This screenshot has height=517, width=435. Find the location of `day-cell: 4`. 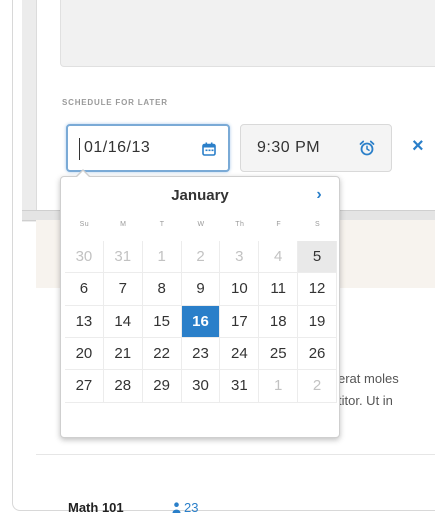

day-cell: 4 is located at coordinates (279, 257).